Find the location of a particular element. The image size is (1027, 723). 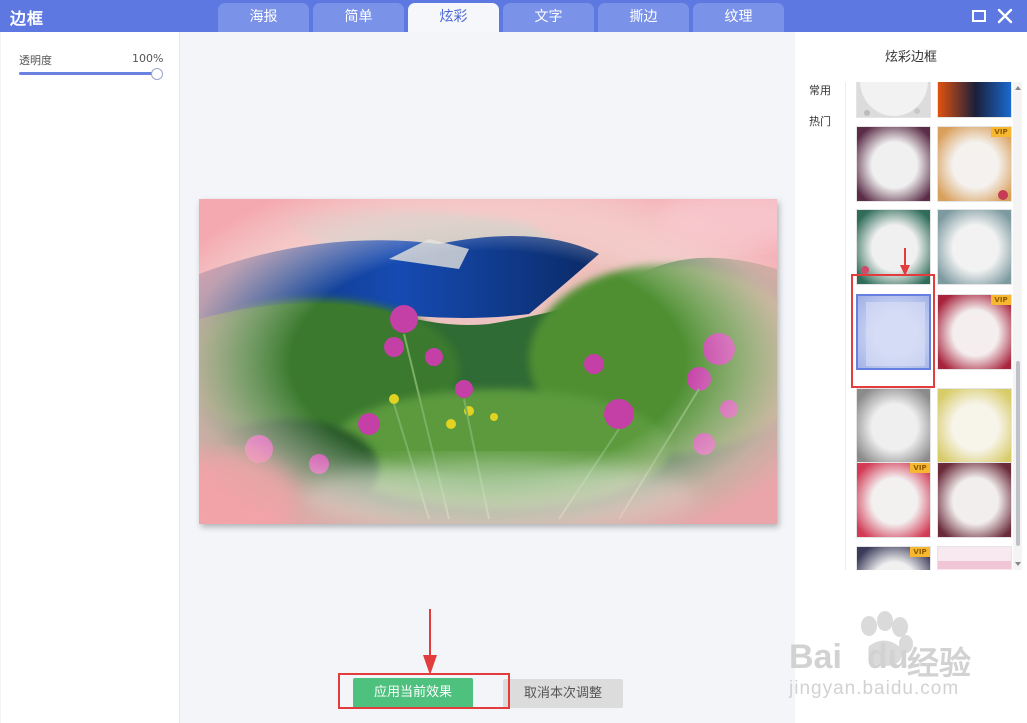

category-common: 常用 is located at coordinates (820, 90).